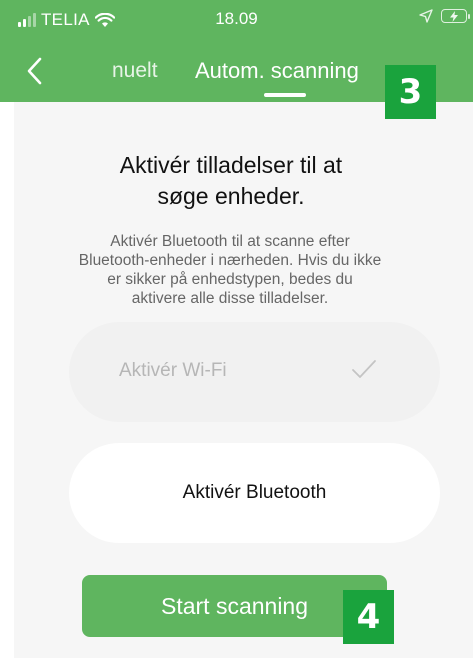 This screenshot has width=473, height=658. I want to click on battery-charging-icon, so click(455, 16).